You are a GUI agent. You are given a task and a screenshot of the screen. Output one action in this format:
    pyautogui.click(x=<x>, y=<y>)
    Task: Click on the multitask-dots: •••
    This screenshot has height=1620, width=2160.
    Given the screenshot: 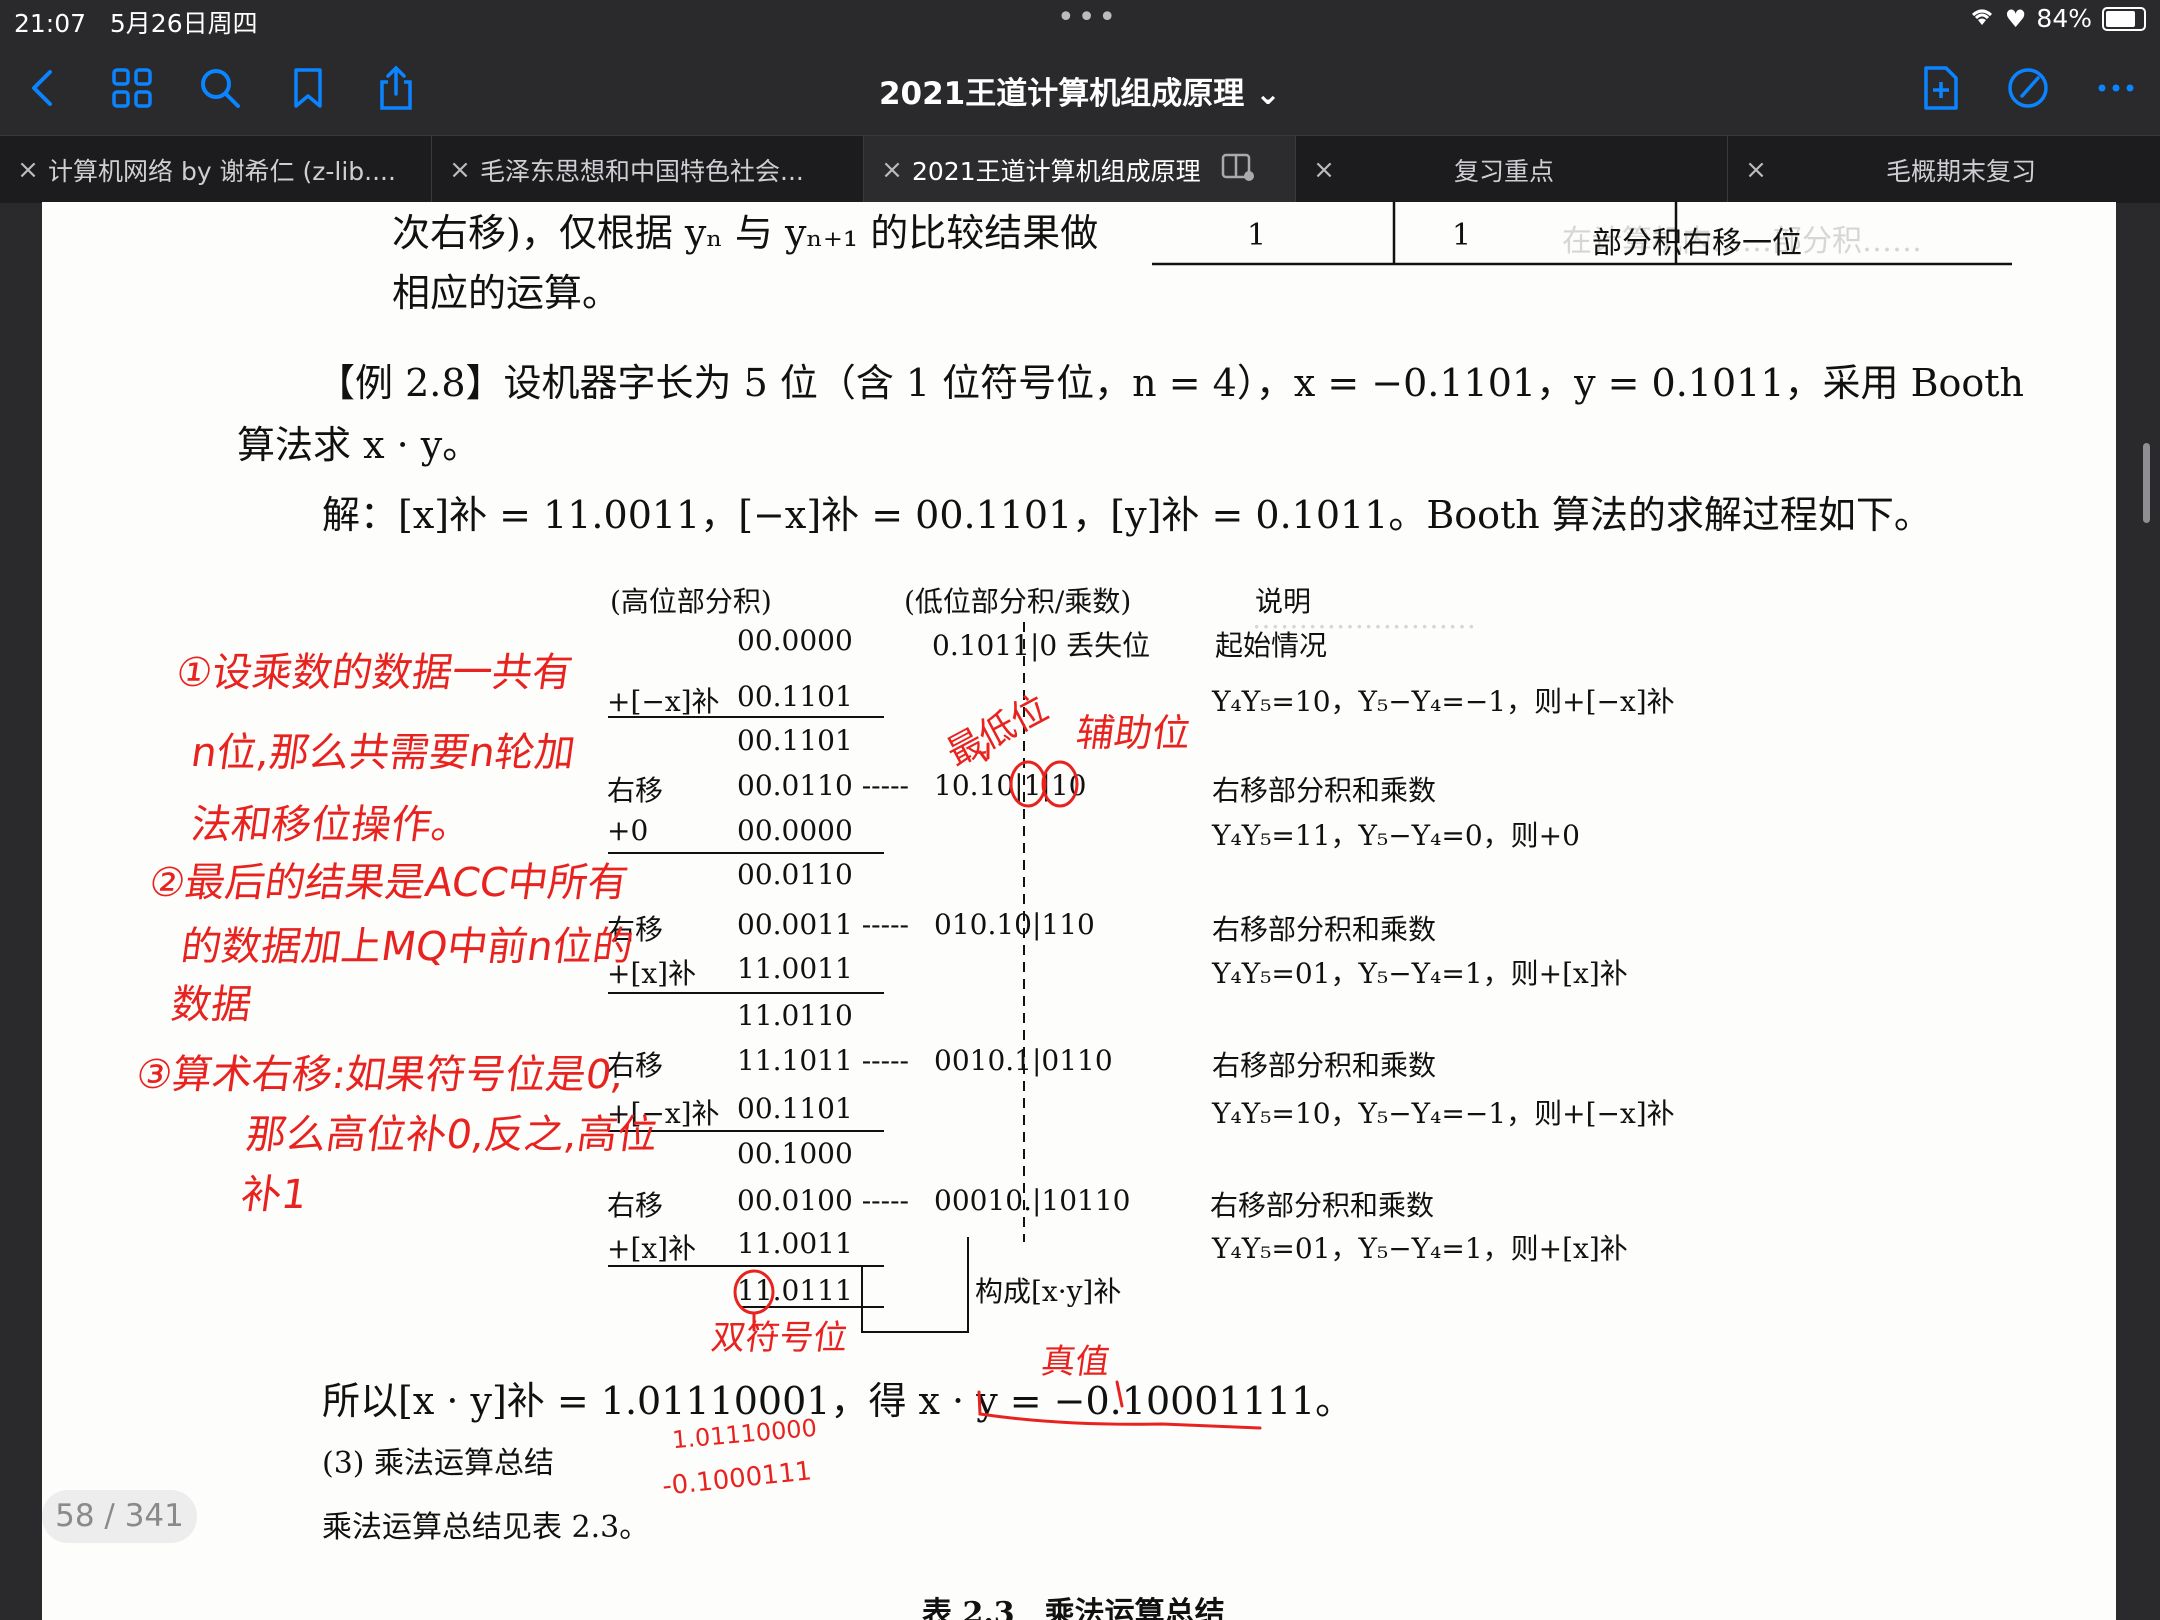 What is the action you would take?
    pyautogui.click(x=1088, y=17)
    